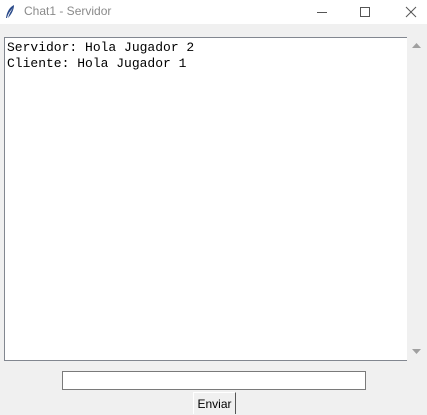 The image size is (427, 415). What do you see at coordinates (68, 11) in the screenshot?
I see `window-title: Chat1 - Servidor` at bounding box center [68, 11].